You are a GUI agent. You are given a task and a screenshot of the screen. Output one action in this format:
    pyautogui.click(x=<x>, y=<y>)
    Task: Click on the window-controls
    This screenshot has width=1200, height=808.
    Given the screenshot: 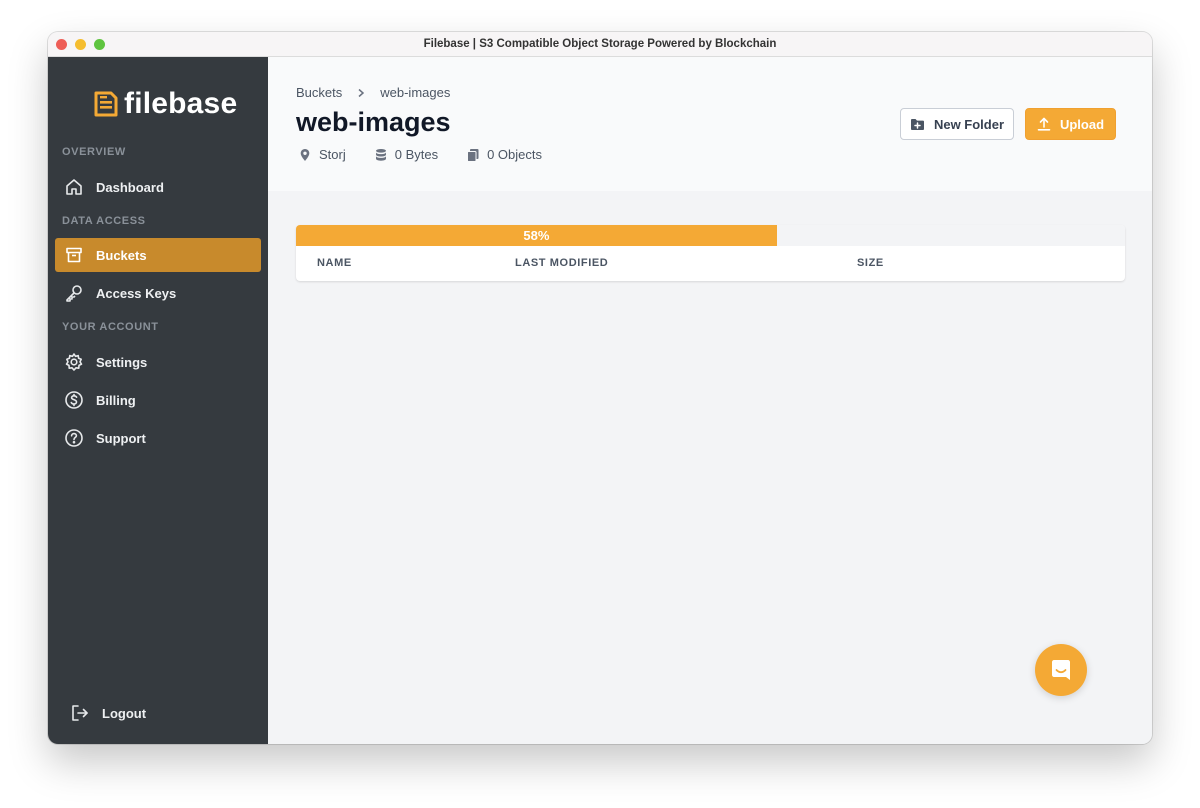 What is the action you would take?
    pyautogui.click(x=80, y=44)
    